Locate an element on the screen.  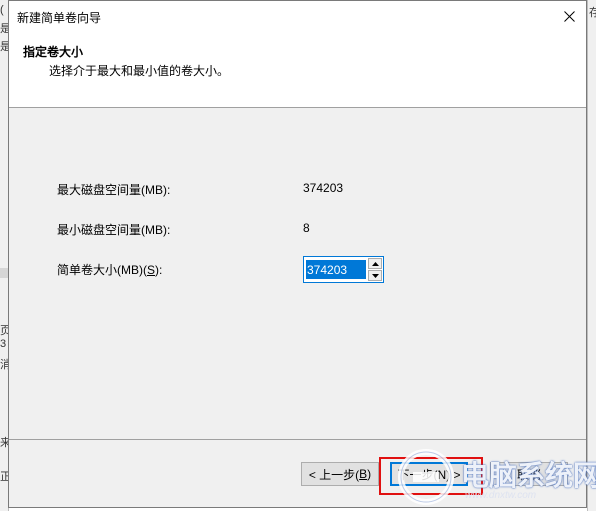
bg-fragment: ( is located at coordinates (2, 10).